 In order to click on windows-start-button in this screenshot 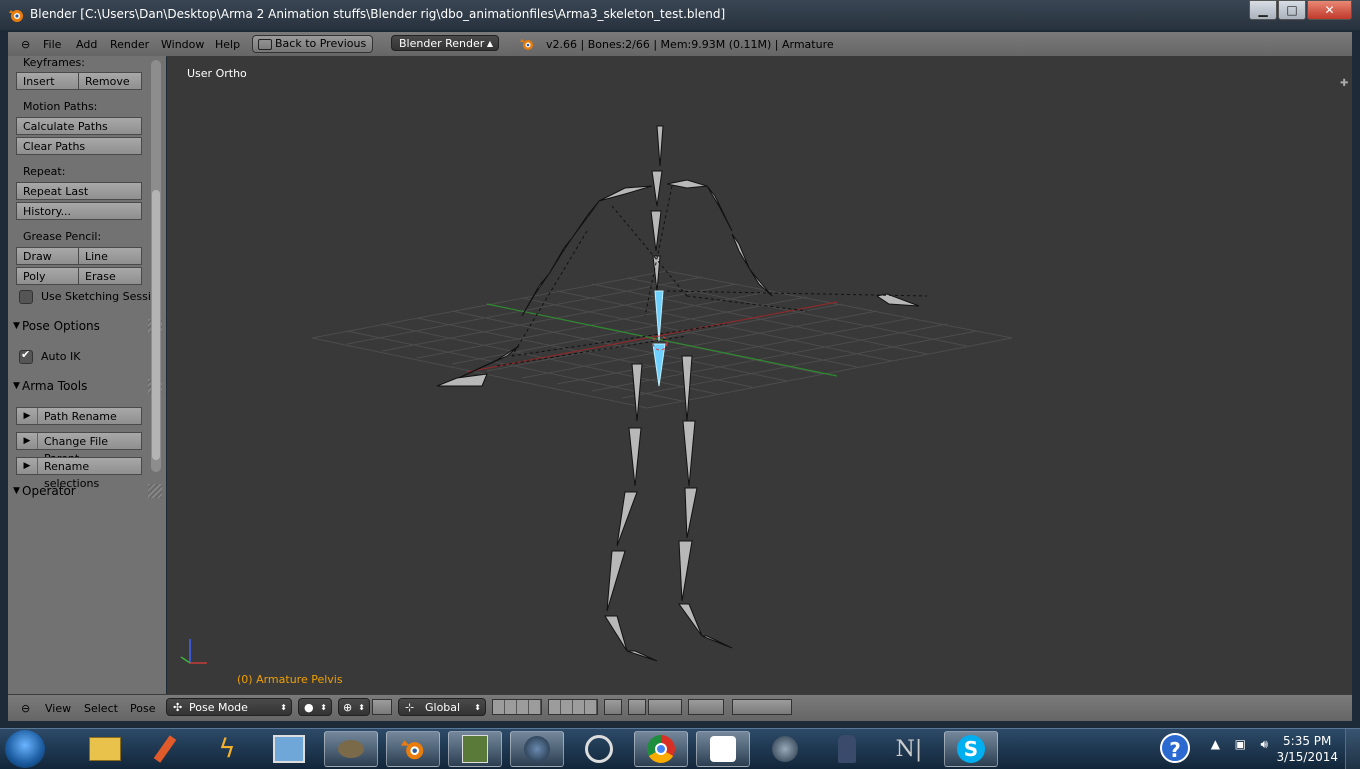, I will do `click(25, 749)`.